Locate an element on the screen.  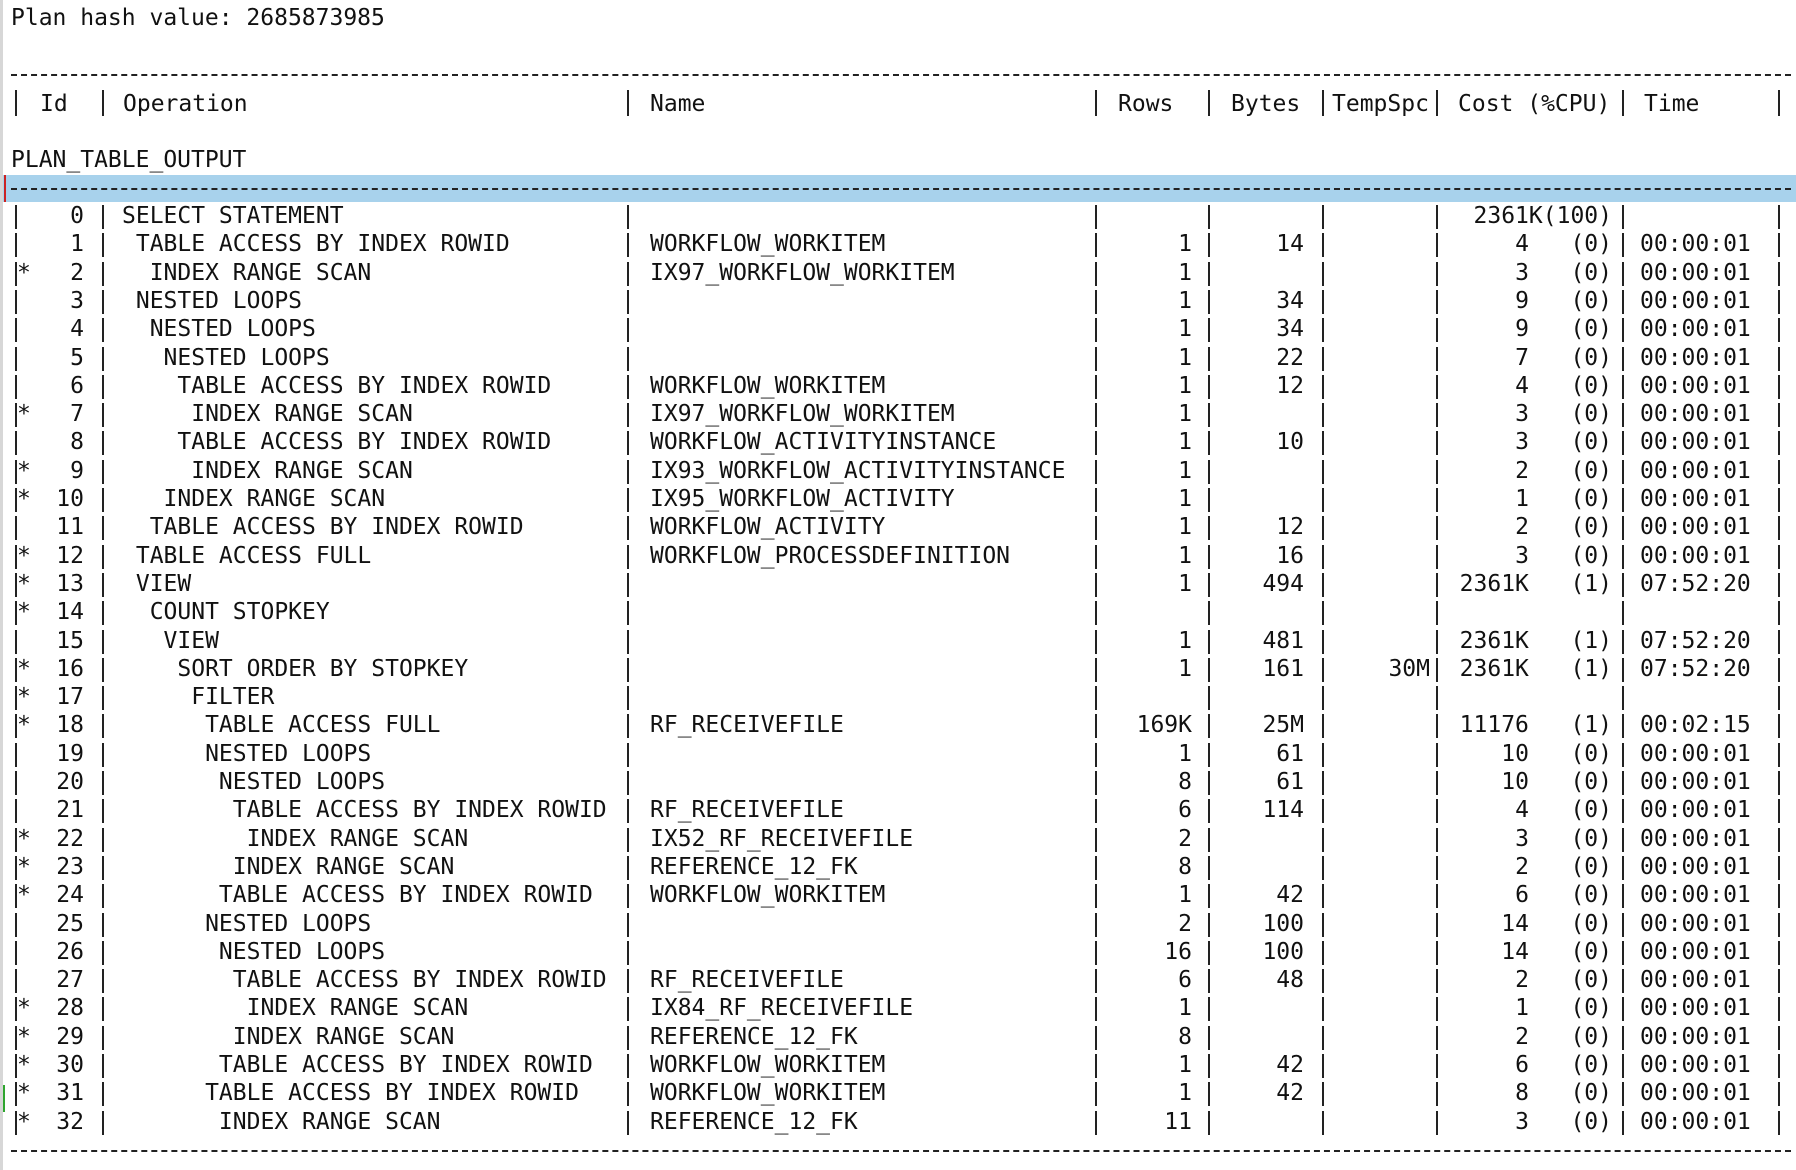
table-row: 19 NESTED LOOPS 1 61 10 (0) 00:00:01 is located at coordinates (898, 754).